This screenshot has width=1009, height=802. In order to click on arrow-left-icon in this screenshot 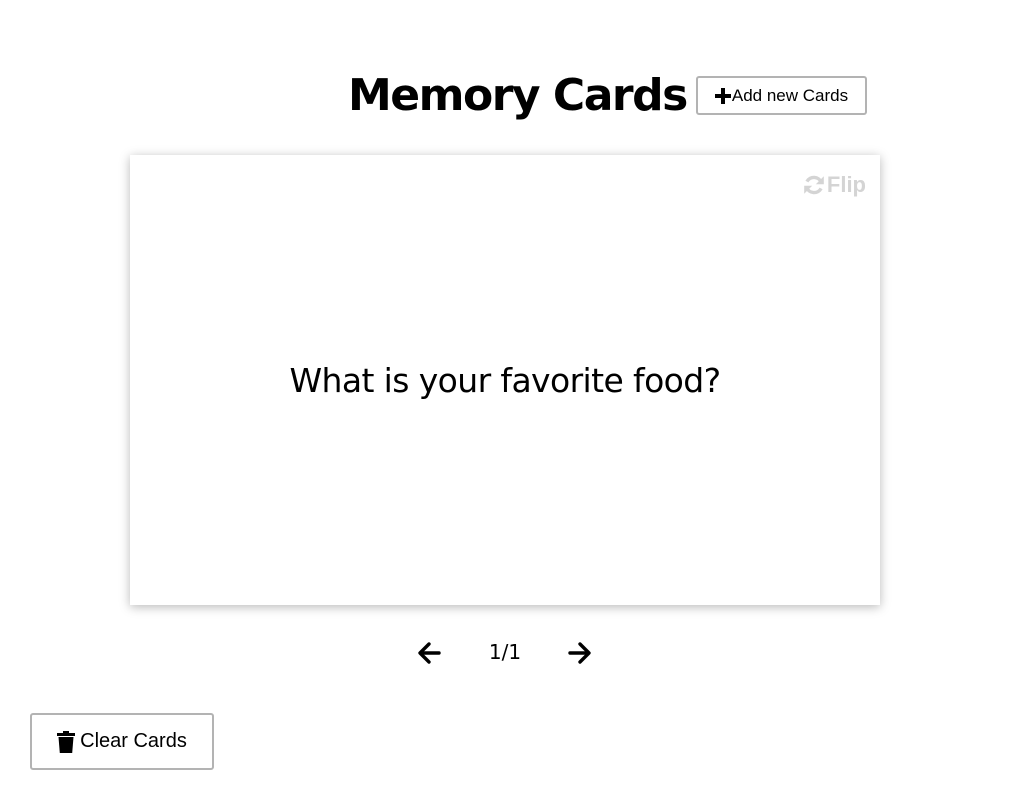, I will do `click(429, 653)`.